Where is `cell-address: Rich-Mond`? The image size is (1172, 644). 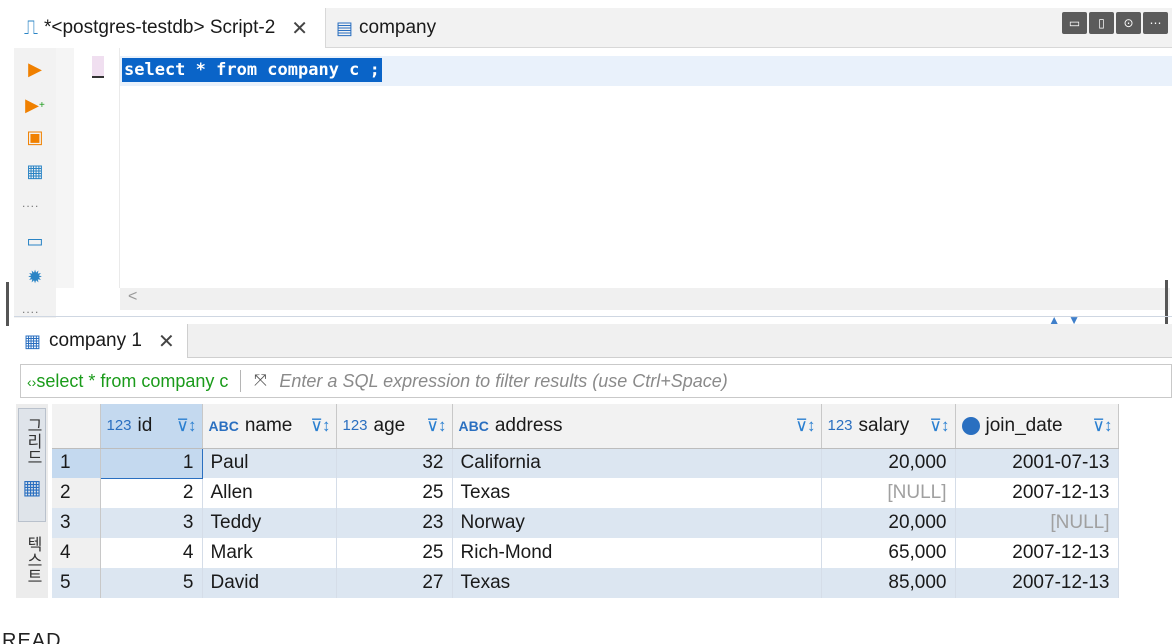 cell-address: Rich-Mond is located at coordinates (637, 553).